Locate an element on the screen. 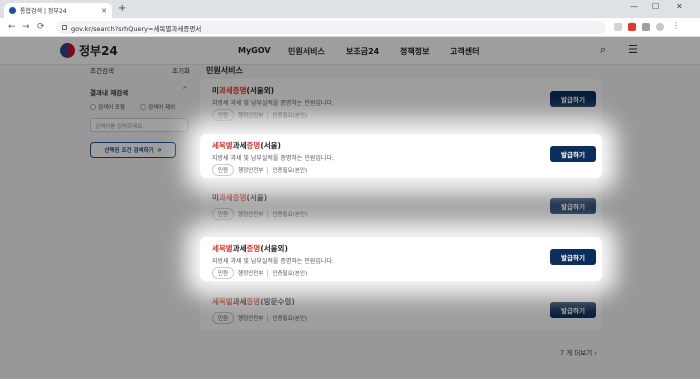  tab-title: 통합검색 | 정부24 is located at coordinates (43, 11).